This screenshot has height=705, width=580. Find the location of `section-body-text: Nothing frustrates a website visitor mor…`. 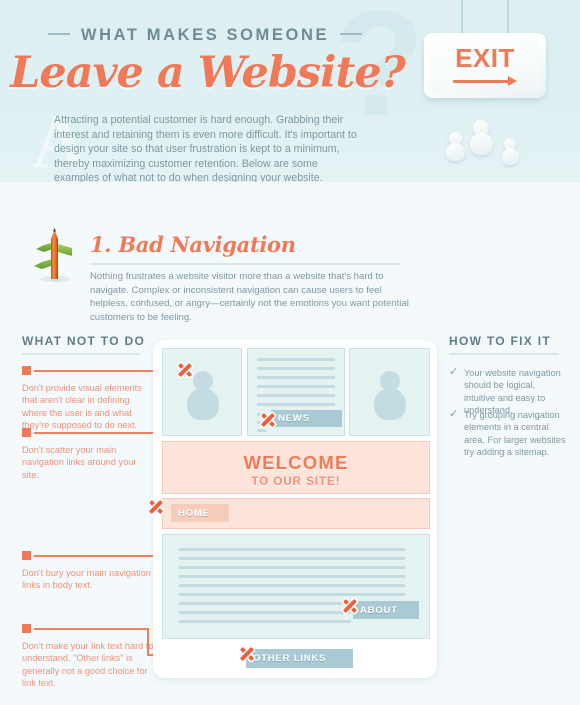

section-body-text: Nothing frustrates a website visitor mor… is located at coordinates (249, 297).